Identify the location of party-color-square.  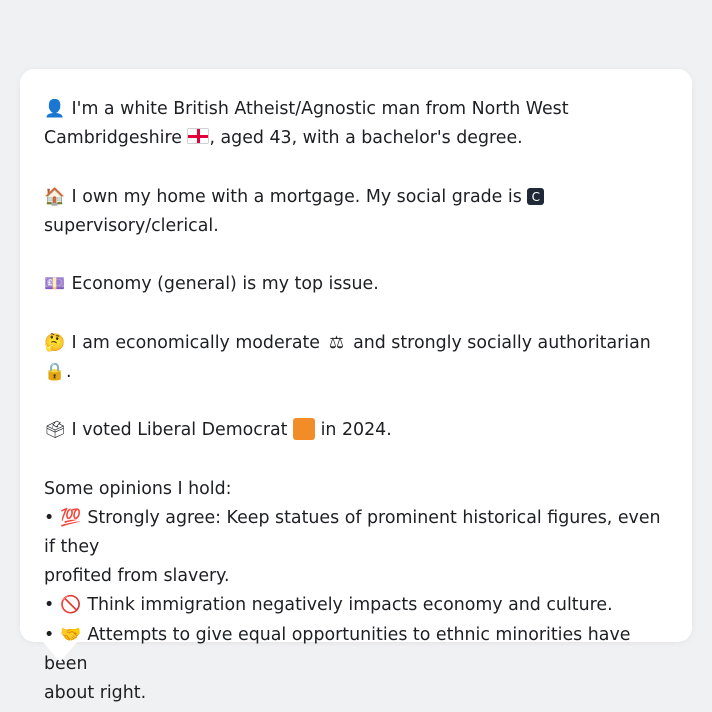
(304, 429).